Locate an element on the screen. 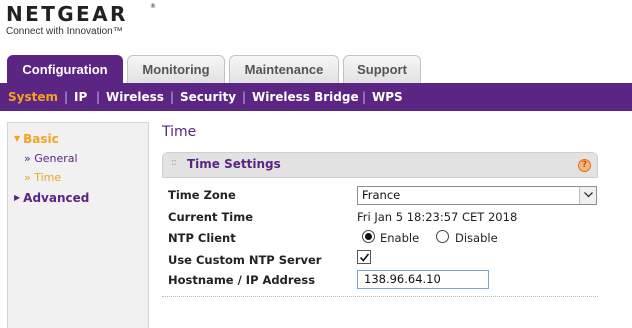 The width and height of the screenshot is (632, 328). sidebar-item-time: » Time is located at coordinates (42, 178).